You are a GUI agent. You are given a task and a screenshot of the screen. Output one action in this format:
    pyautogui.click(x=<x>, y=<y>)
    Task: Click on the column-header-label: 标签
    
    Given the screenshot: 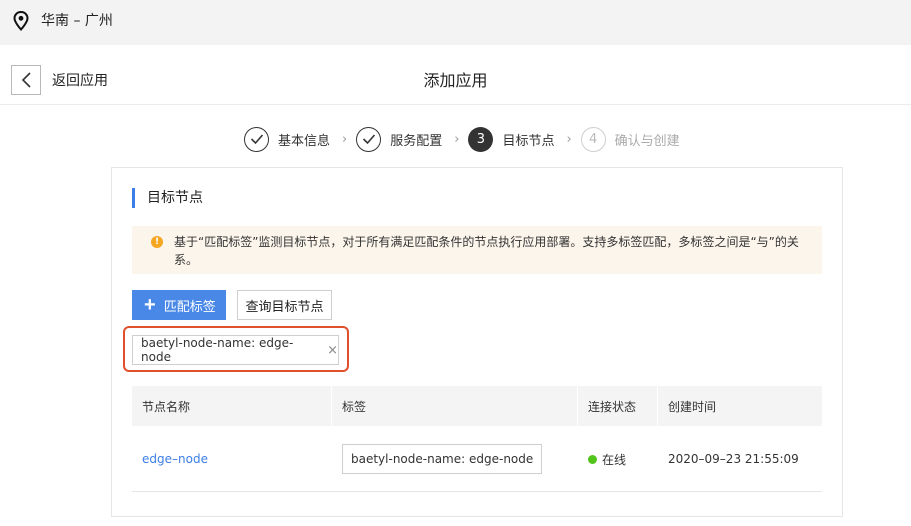 What is the action you would take?
    pyautogui.click(x=455, y=406)
    